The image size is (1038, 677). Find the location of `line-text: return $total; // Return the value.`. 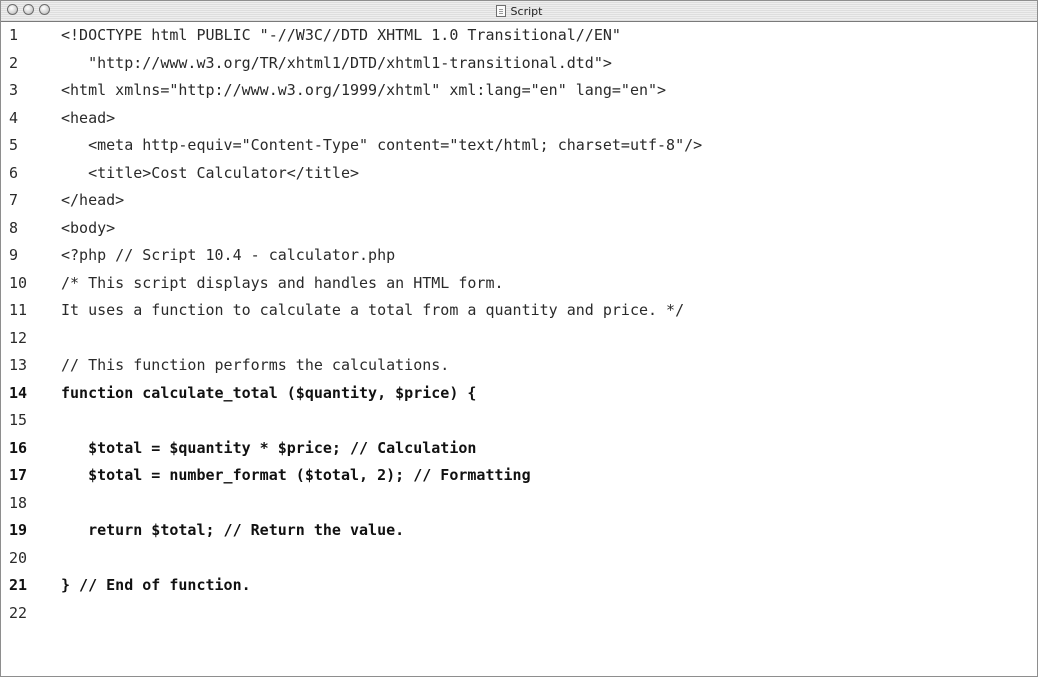

line-text: return $total; // Return the value. is located at coordinates (233, 530).